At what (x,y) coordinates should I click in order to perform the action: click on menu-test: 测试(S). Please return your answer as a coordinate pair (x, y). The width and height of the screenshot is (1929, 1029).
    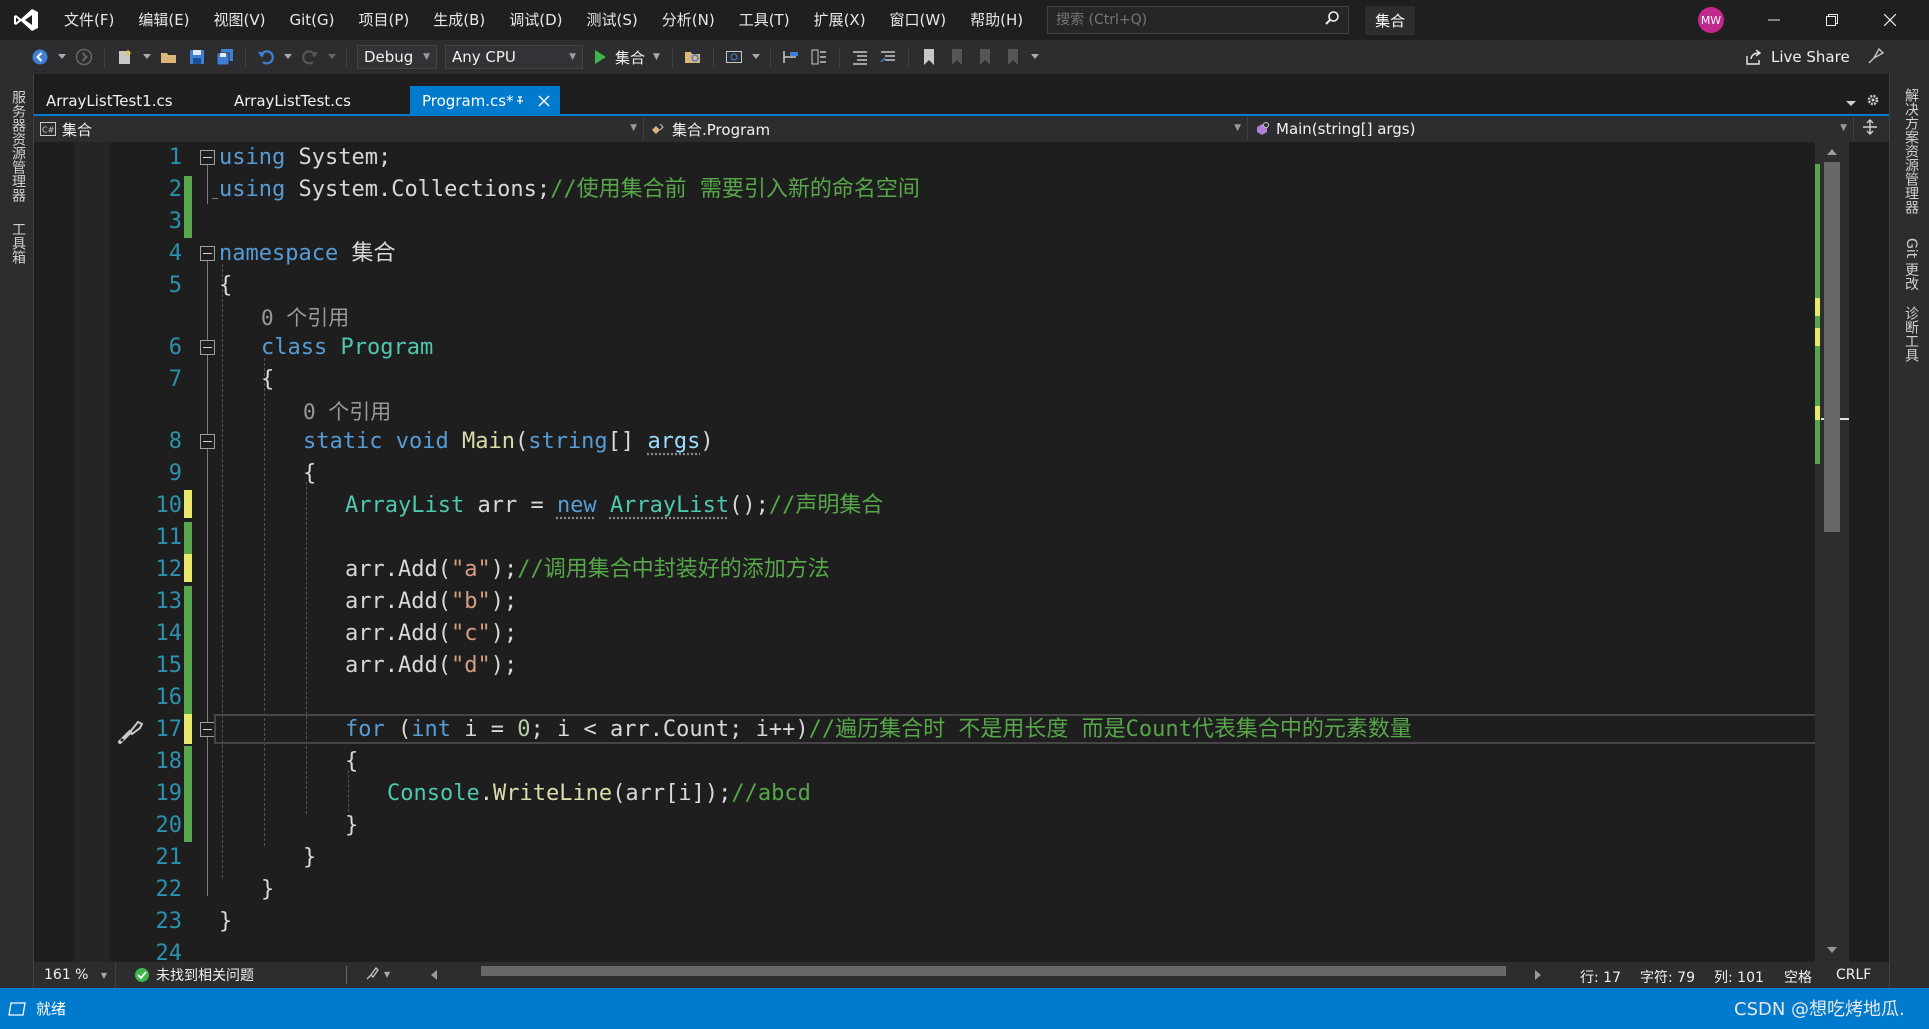
    Looking at the image, I should click on (612, 20).